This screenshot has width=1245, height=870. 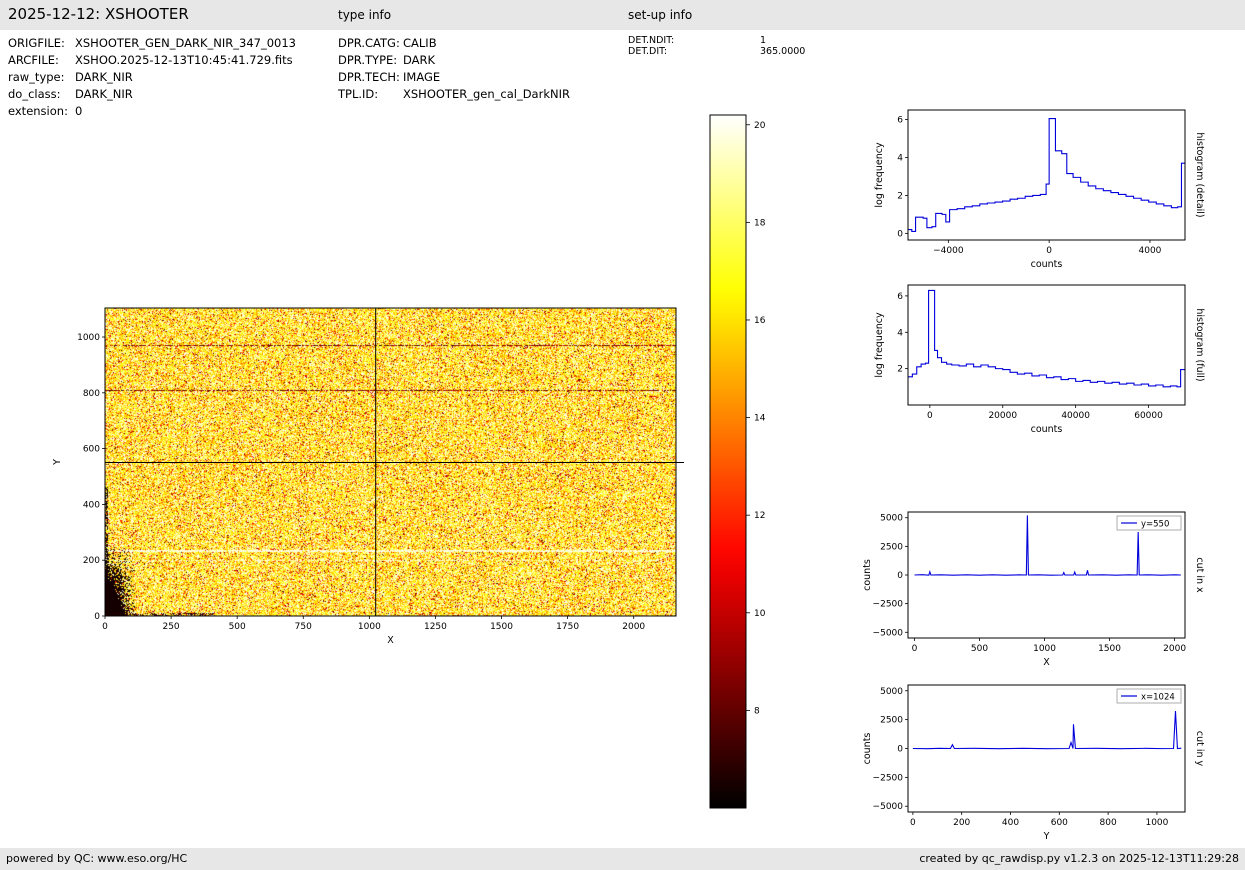 What do you see at coordinates (185, 43) in the screenshot?
I see `origfile-value: XSHOOTER_GEN_DARK_NIR_347_0013` at bounding box center [185, 43].